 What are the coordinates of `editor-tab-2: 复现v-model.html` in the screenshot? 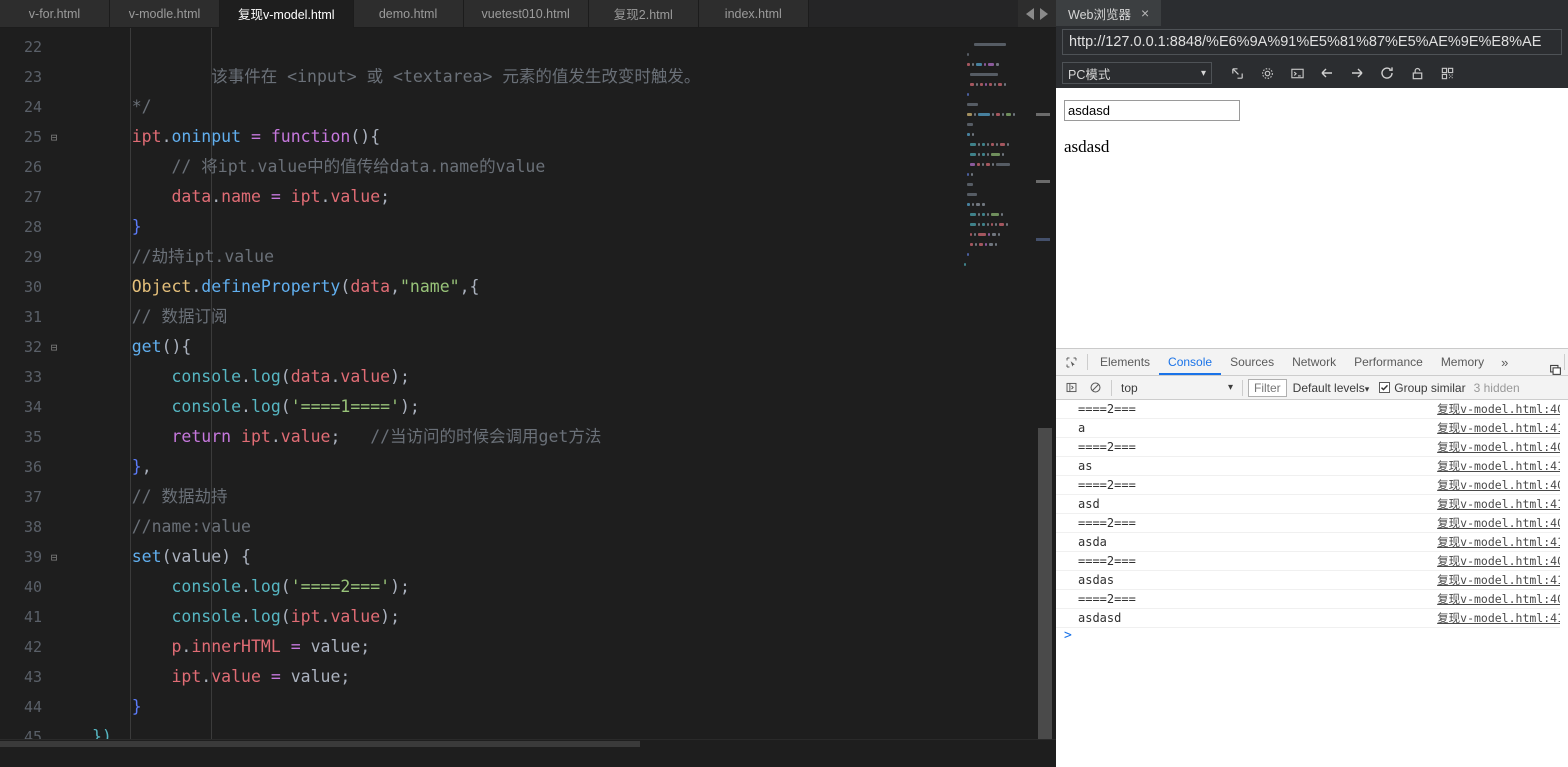 It's located at (287, 14).